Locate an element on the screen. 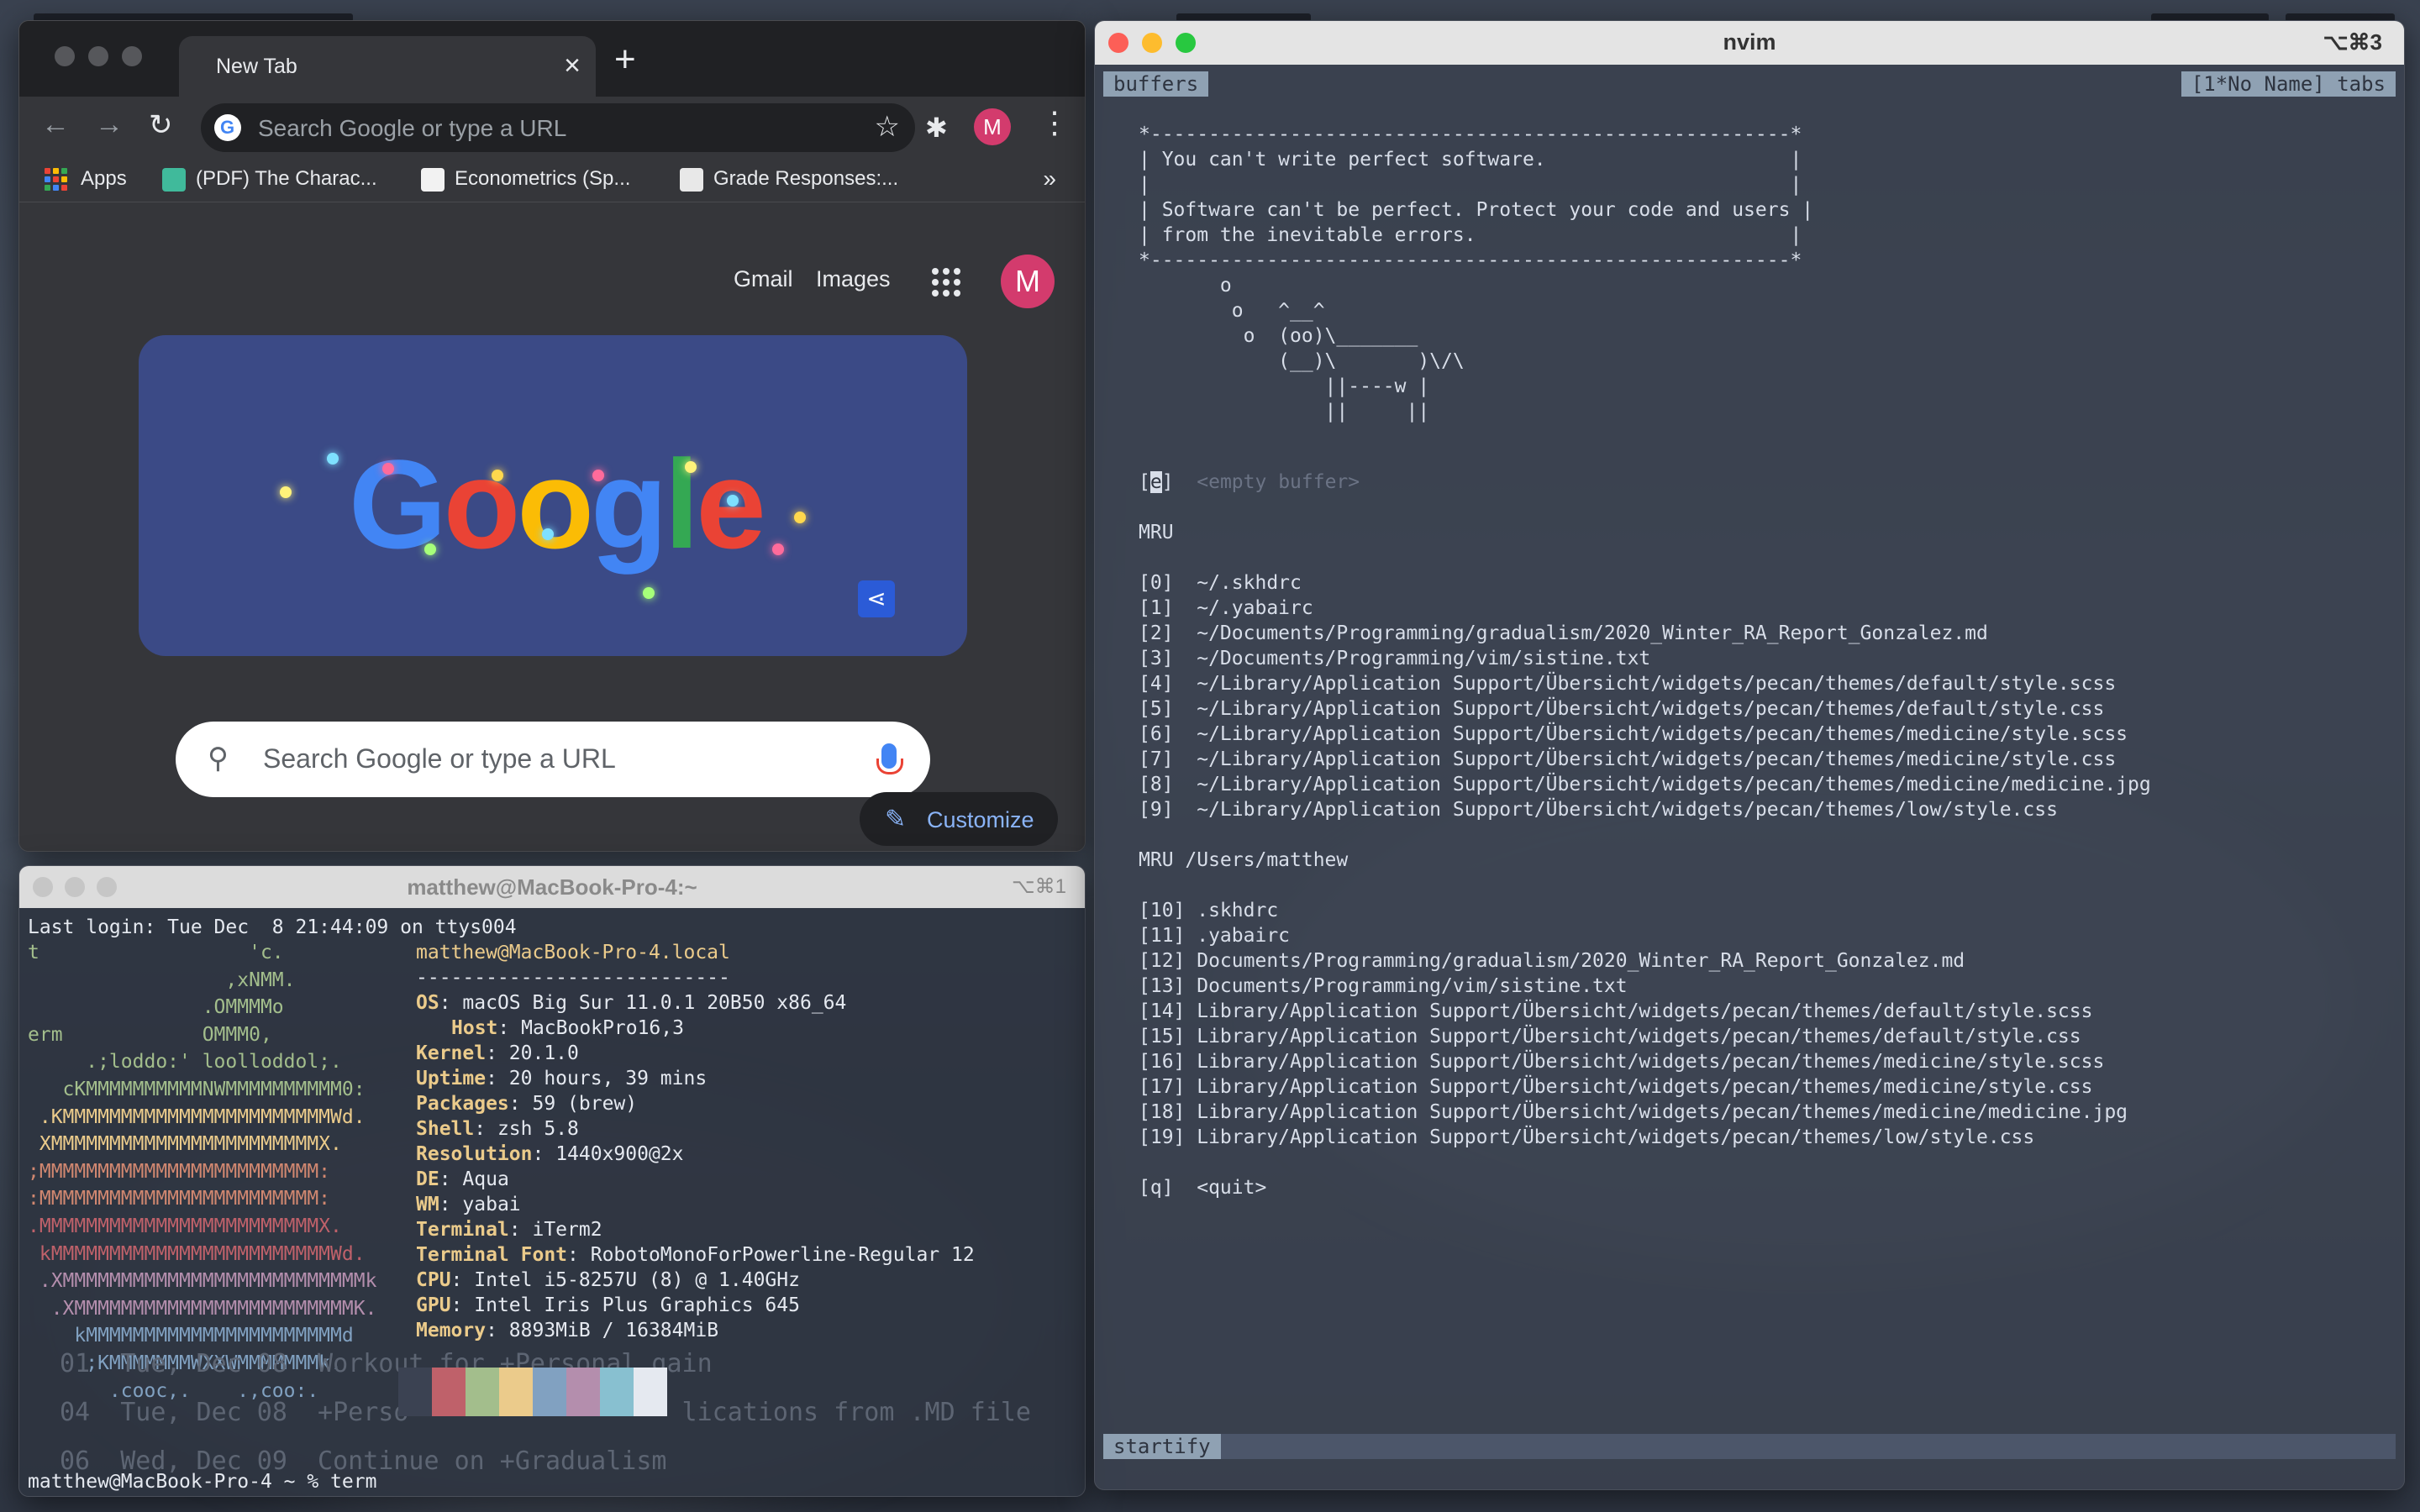 This screenshot has height=1512, width=2420. neofetch-info-value: 20.1.0 is located at coordinates (543, 1053).